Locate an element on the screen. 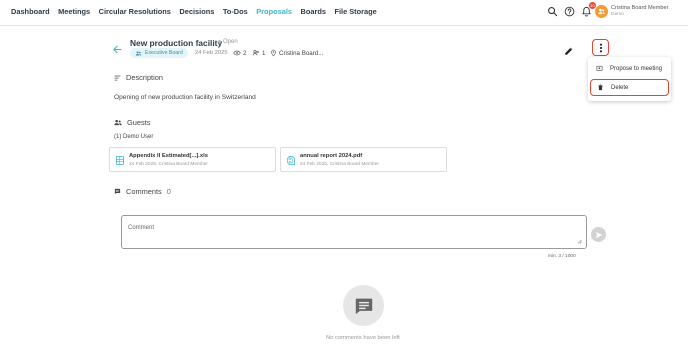 The height and width of the screenshot is (353, 688). empty-comments-illustration is located at coordinates (363, 305).